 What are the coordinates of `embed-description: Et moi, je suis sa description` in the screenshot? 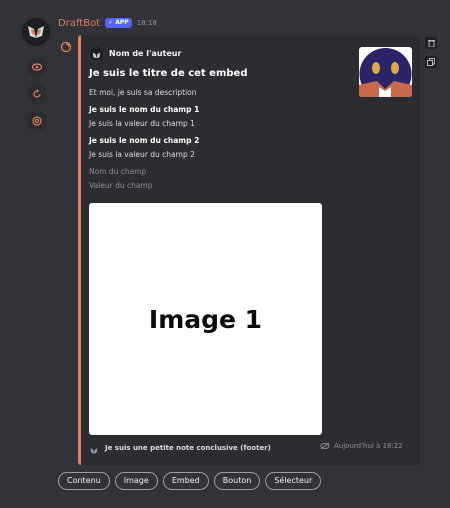 It's located at (143, 92).